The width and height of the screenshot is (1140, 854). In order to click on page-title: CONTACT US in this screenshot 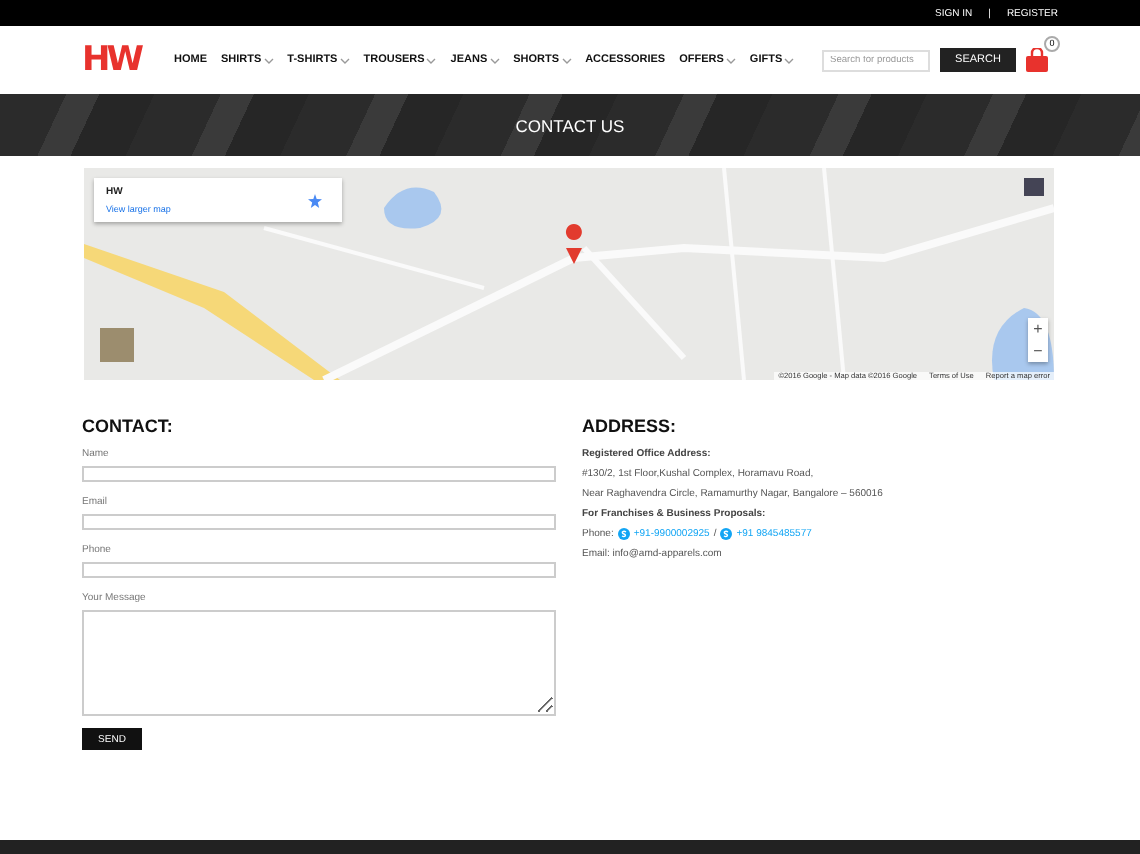, I will do `click(570, 125)`.